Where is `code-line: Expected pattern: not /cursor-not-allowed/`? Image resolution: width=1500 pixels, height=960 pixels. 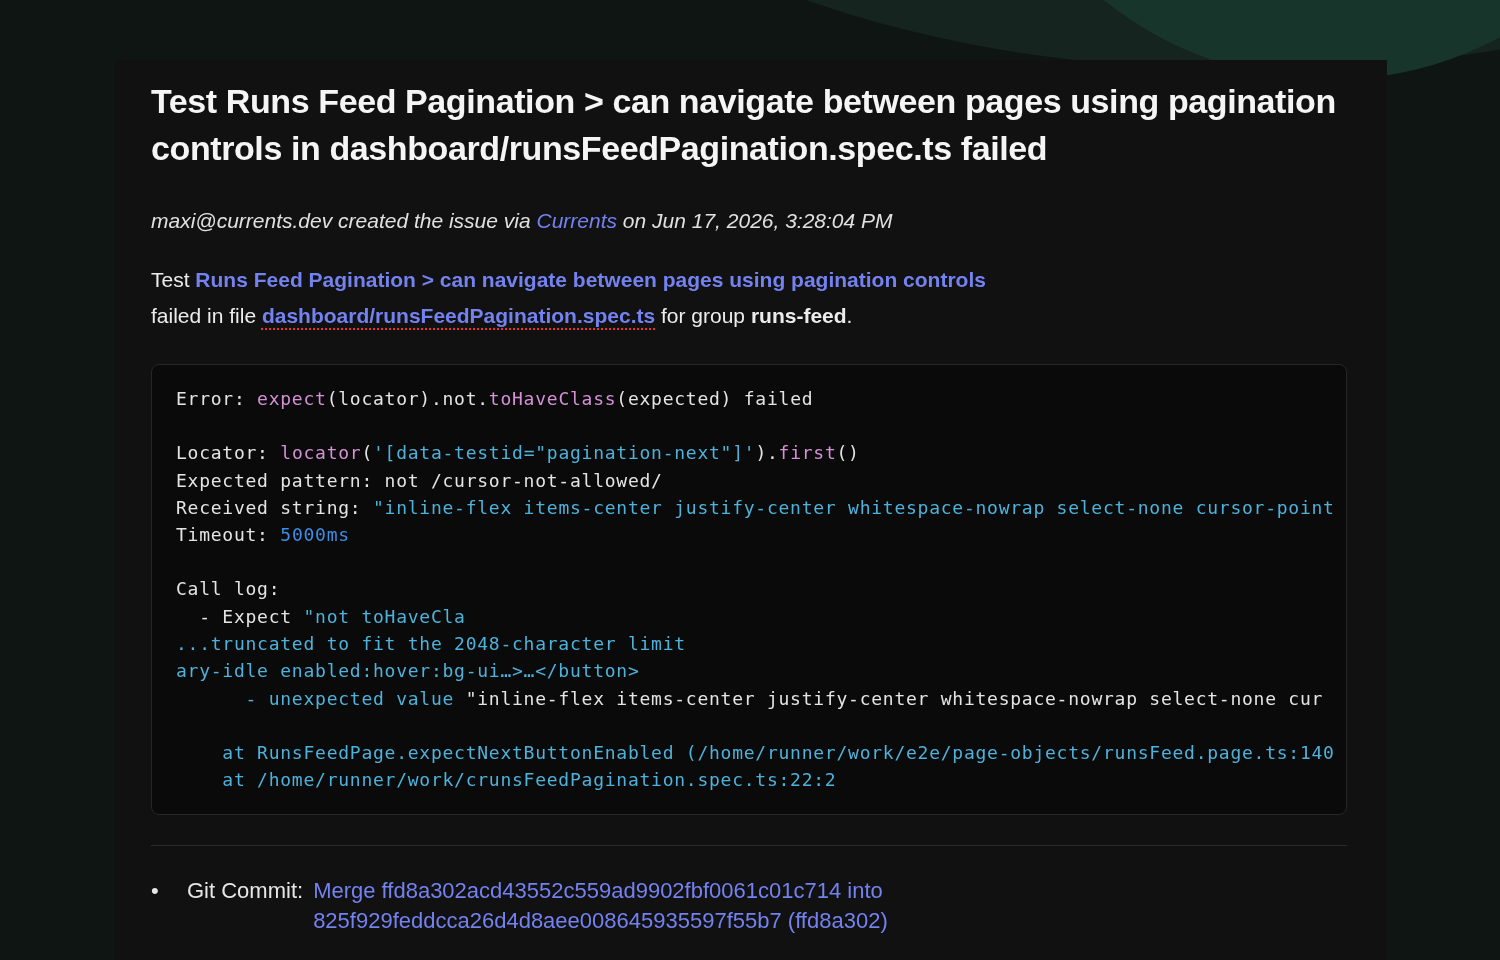
code-line: Expected pattern: not /cursor-not-allowed/ is located at coordinates (420, 480).